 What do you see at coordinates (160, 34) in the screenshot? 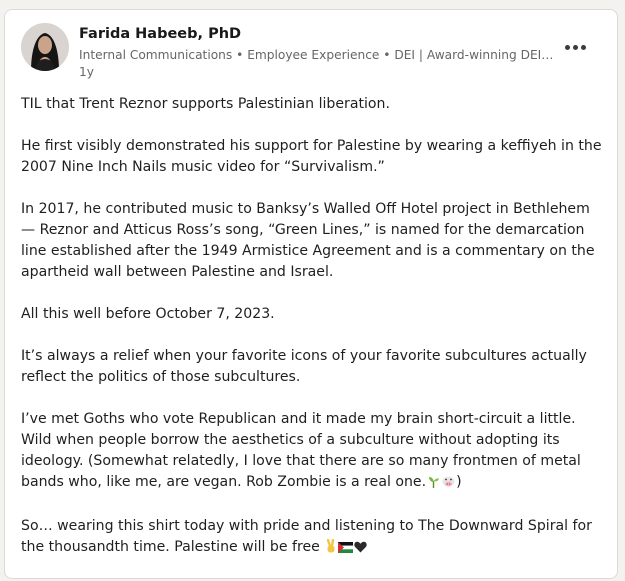
I see `author-name: Farida Habeeb, PhD` at bounding box center [160, 34].